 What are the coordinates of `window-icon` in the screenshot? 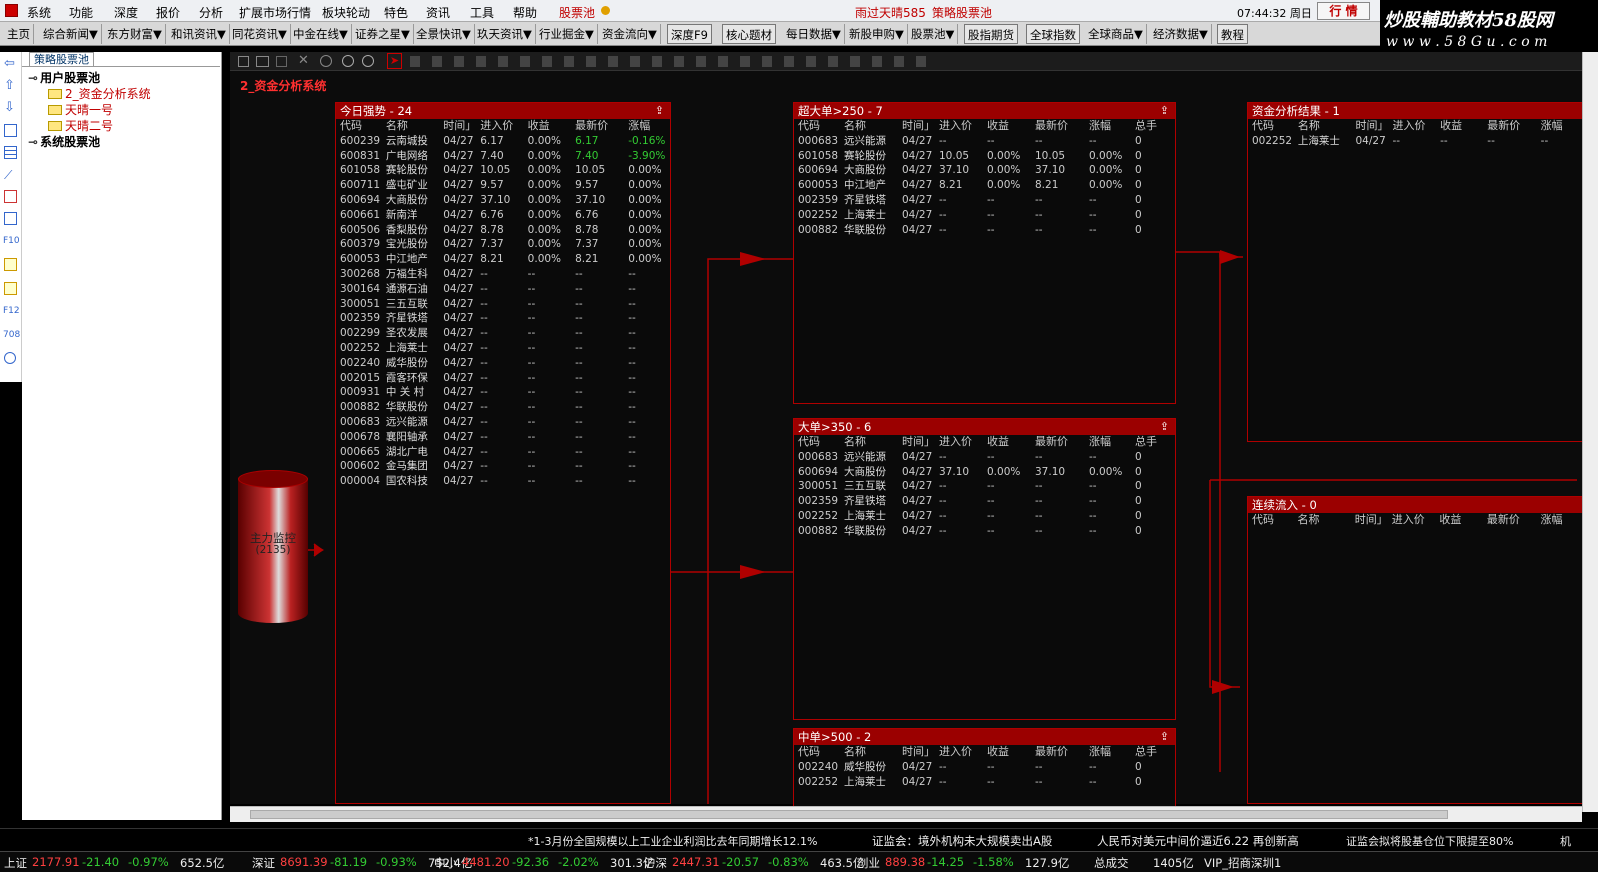 It's located at (262, 61).